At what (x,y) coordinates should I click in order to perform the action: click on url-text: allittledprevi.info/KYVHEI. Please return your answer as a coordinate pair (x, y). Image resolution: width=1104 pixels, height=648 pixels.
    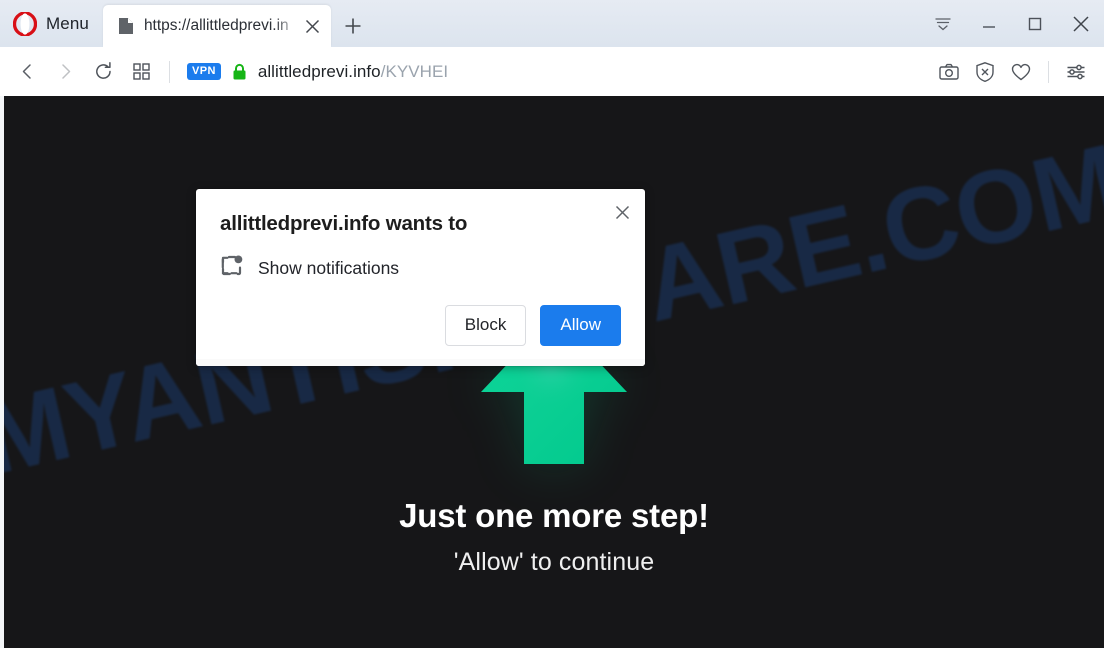
    Looking at the image, I should click on (353, 72).